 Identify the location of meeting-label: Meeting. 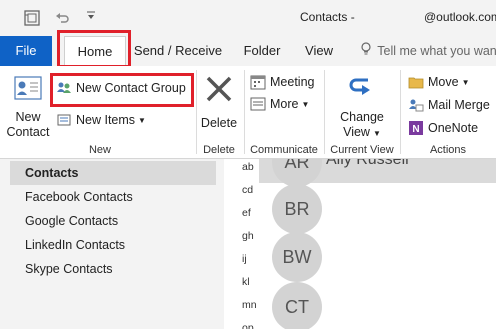
(292, 82).